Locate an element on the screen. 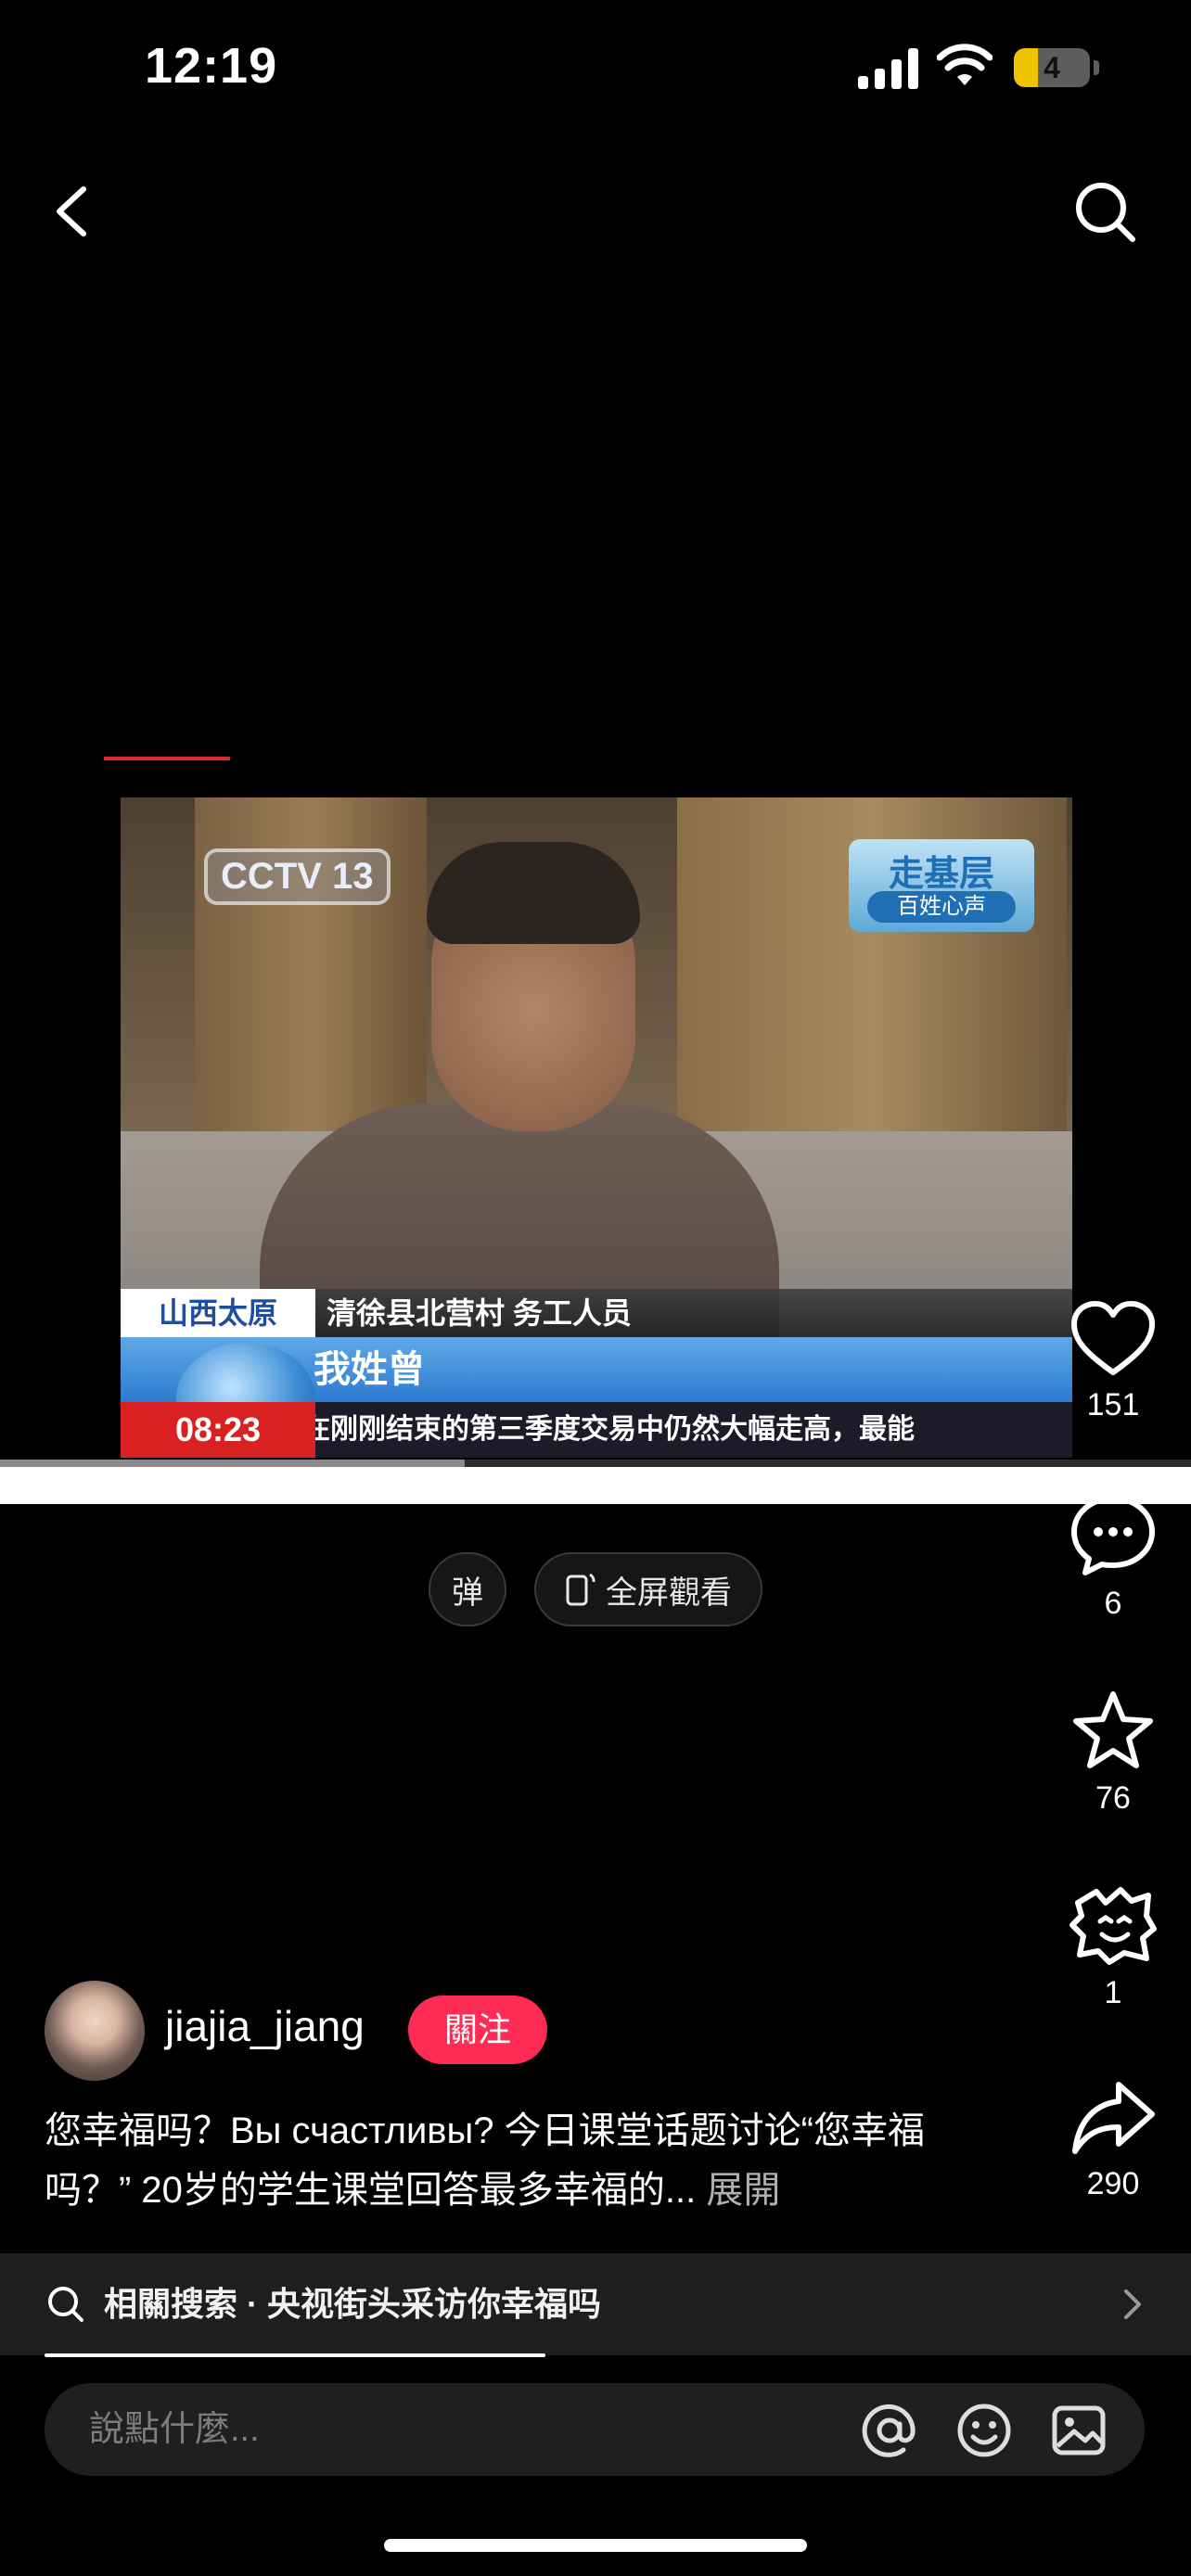 This screenshot has width=1191, height=2576. program-badge: 走基层 百姓心声 is located at coordinates (942, 886).